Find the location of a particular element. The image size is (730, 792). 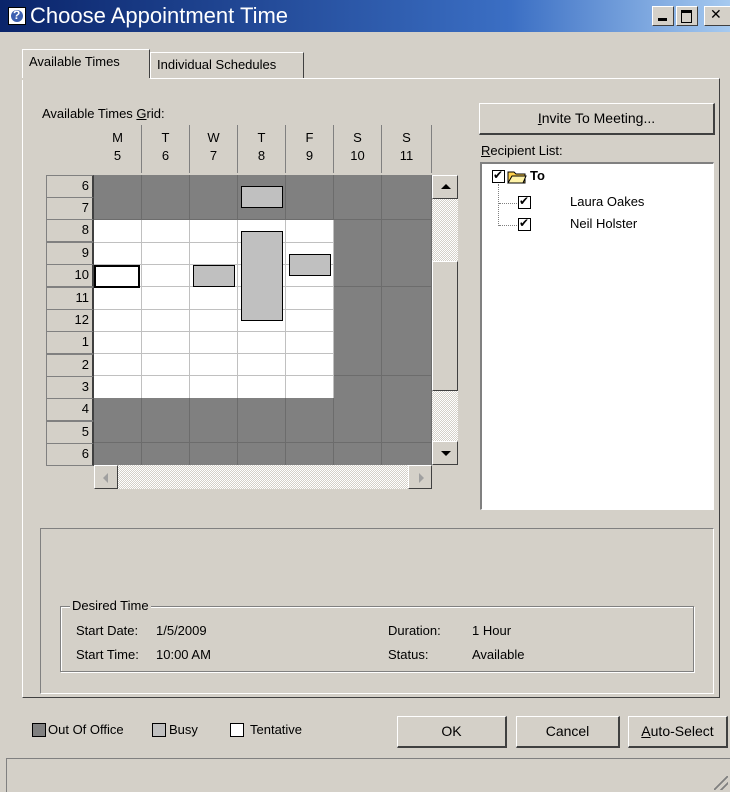

ok-button: OK is located at coordinates (452, 732).